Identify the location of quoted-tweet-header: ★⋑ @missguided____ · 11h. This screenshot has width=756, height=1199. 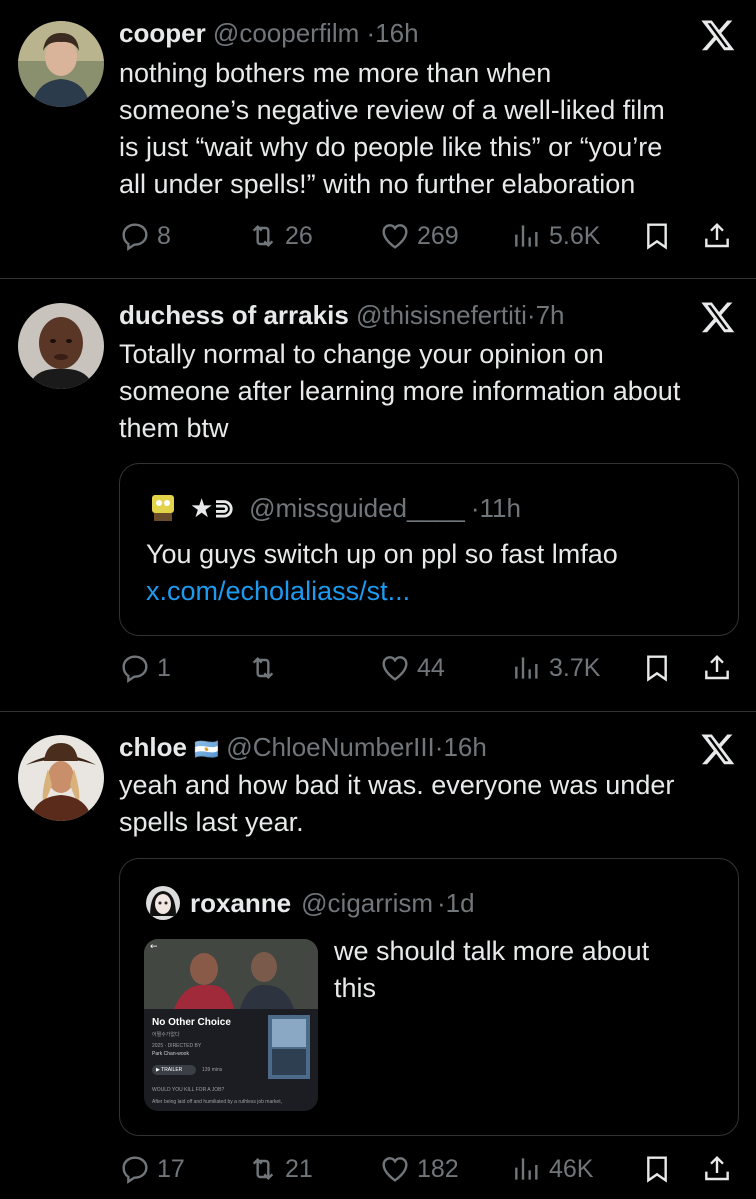
(333, 508).